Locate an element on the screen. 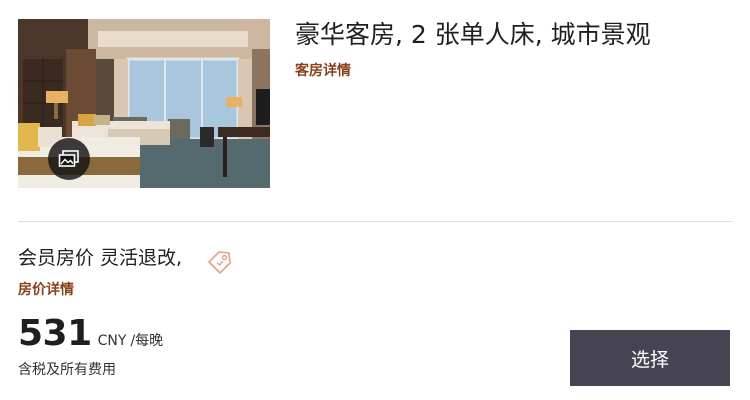 The image size is (750, 400). rate-details-link: 房价详情 is located at coordinates (46, 290).